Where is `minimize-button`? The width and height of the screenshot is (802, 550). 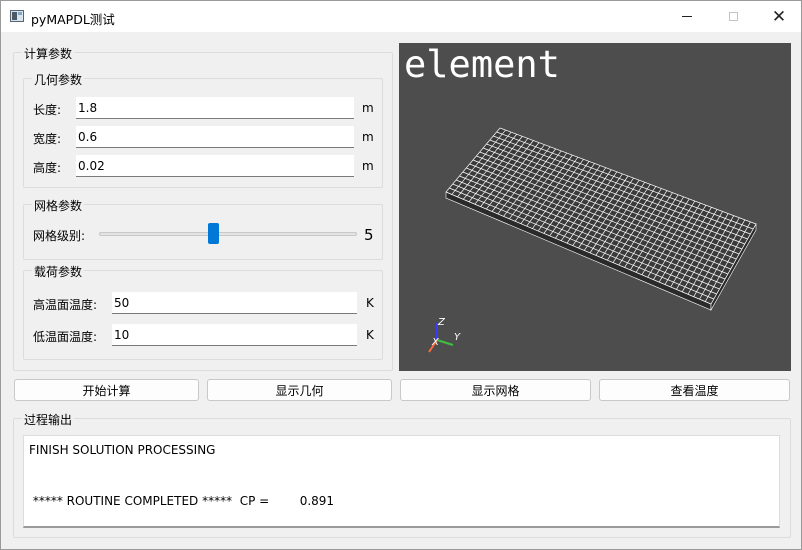 minimize-button is located at coordinates (687, 16).